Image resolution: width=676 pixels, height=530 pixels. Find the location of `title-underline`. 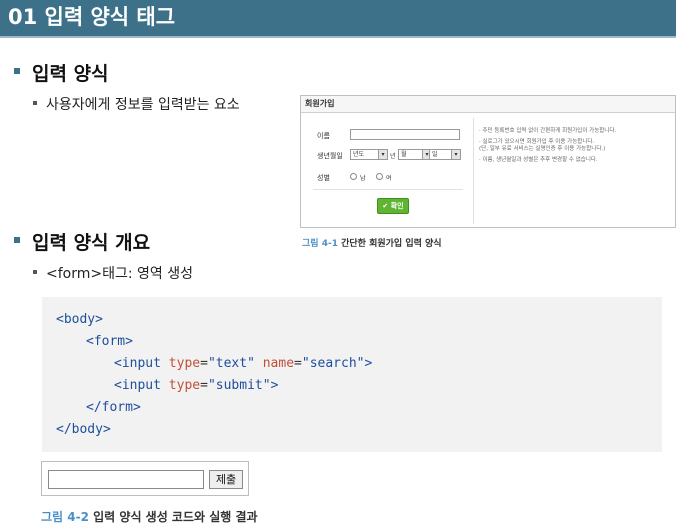

title-underline is located at coordinates (338, 37).